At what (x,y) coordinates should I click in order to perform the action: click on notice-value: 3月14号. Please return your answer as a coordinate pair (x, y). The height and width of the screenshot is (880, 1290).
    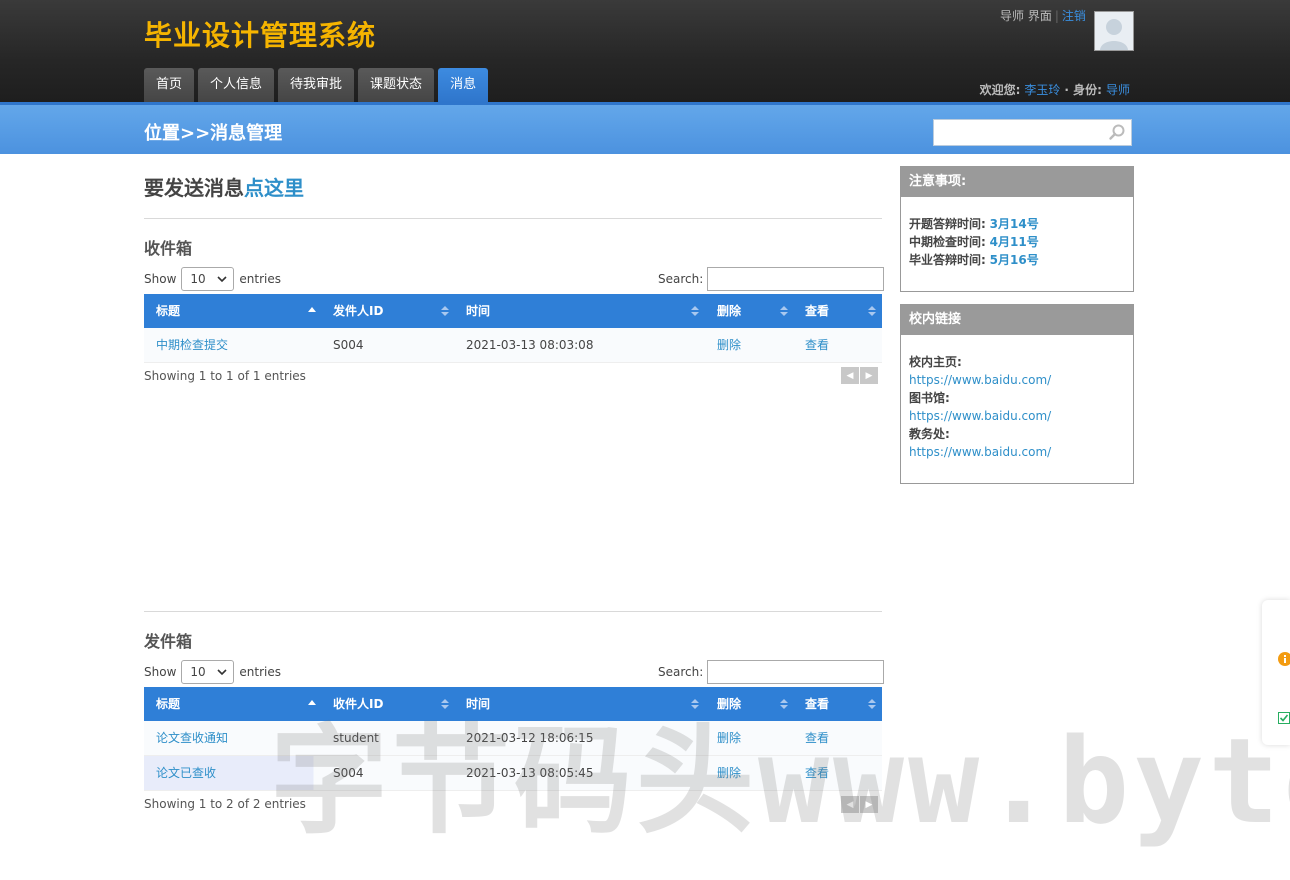
    Looking at the image, I should click on (1014, 224).